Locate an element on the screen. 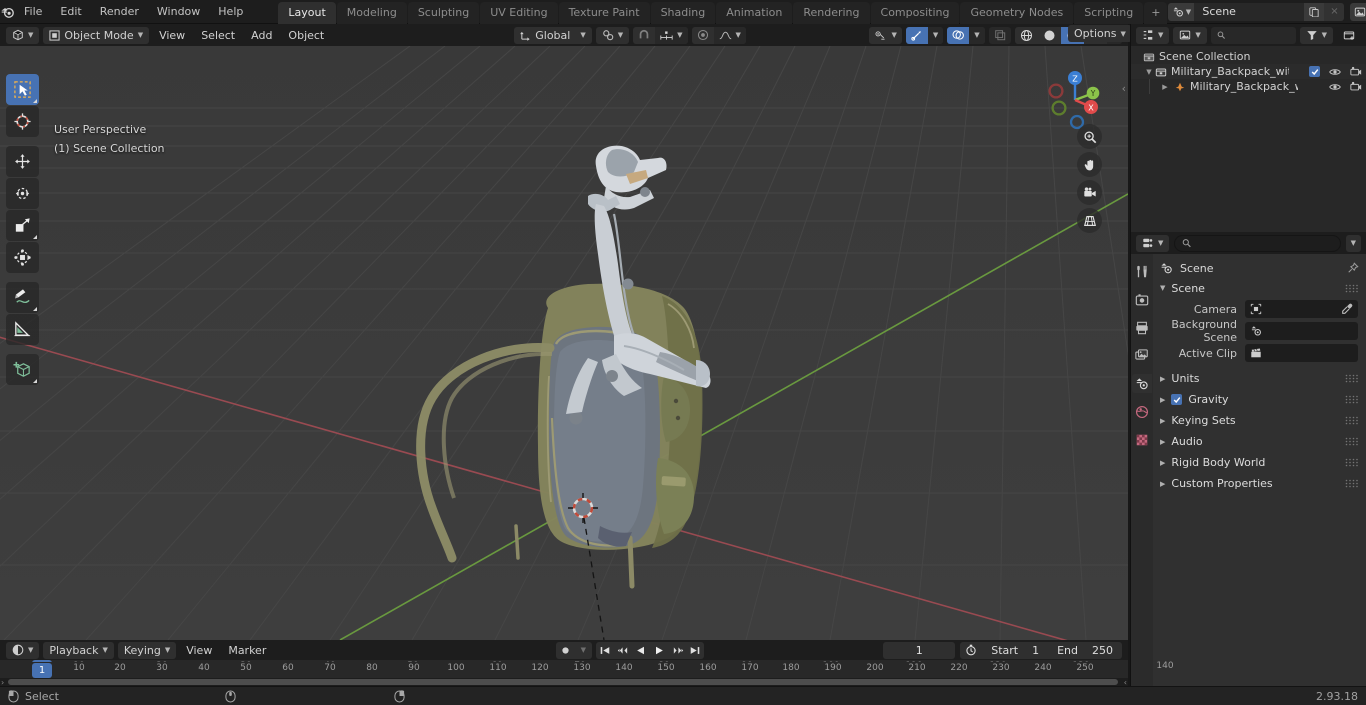  camera-field is located at coordinates (1301, 309).